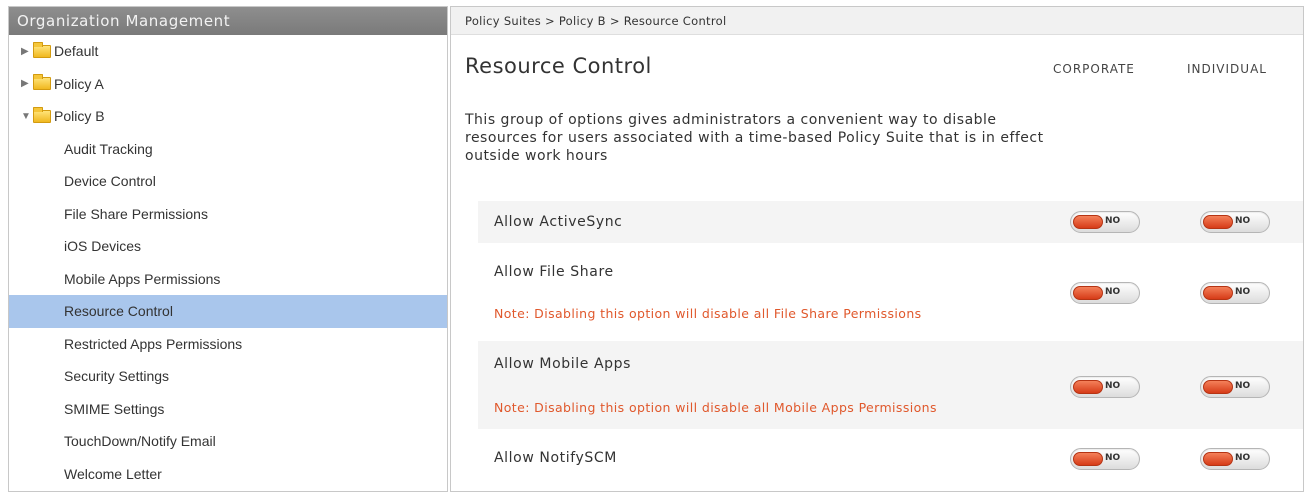 This screenshot has width=1312, height=498. What do you see at coordinates (890, 458) in the screenshot?
I see `option-row-allow-notifyscm: Allow NotifySCM NO NO` at bounding box center [890, 458].